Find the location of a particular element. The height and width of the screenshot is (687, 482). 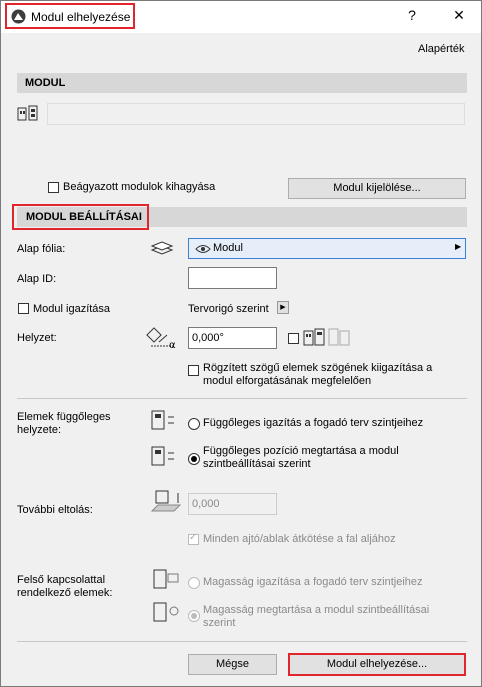

separator is located at coordinates (242, 398).